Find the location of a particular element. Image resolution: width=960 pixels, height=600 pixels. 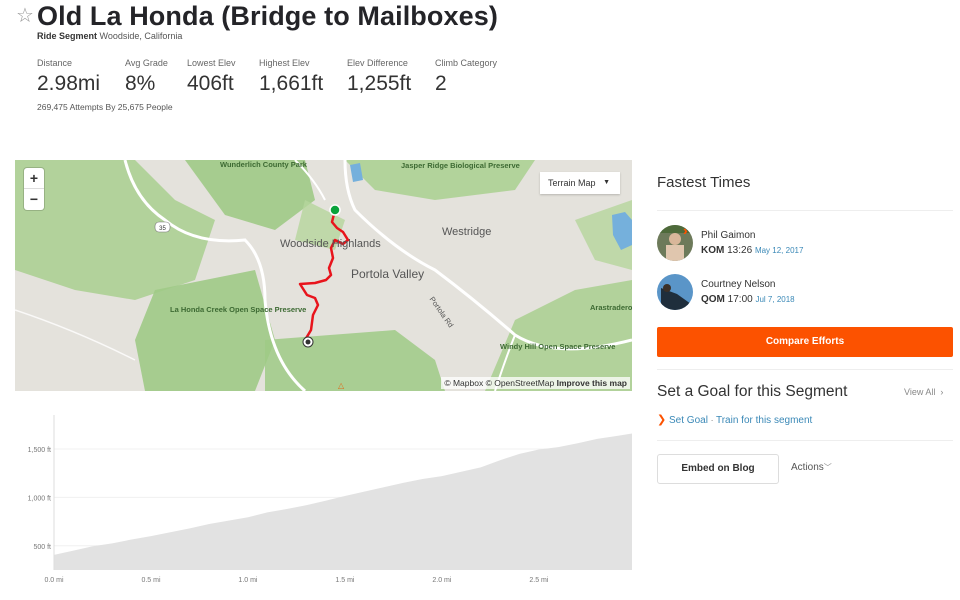

osm-attribution: © OpenStreetMap is located at coordinates (520, 383).